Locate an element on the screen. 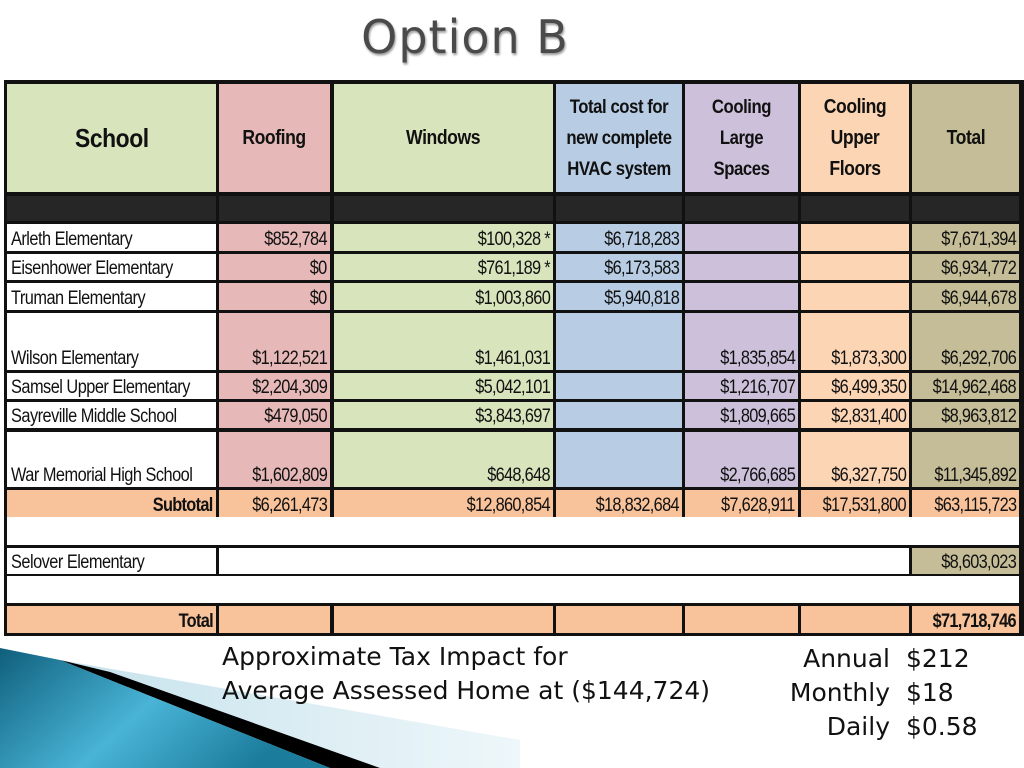  cost-total-text: $11,345,892 is located at coordinates (975, 475).